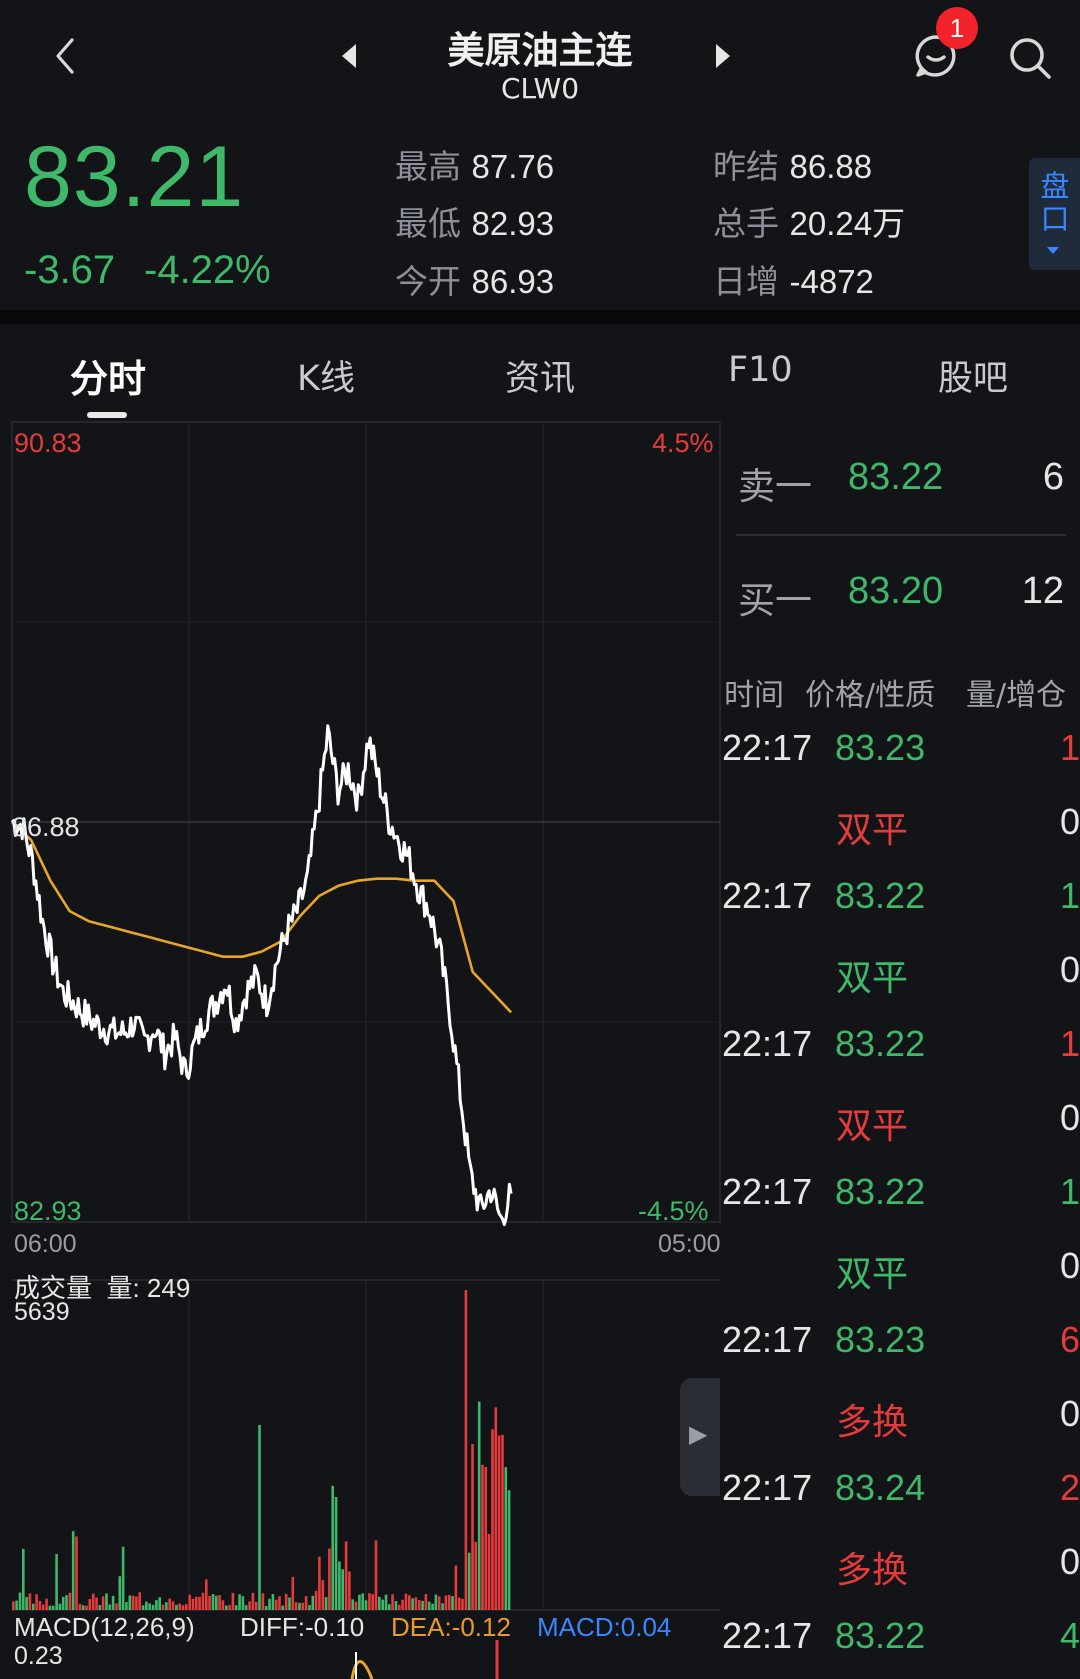 Image resolution: width=1080 pixels, height=1679 pixels. I want to click on tab-forum: 股吧, so click(973, 375).